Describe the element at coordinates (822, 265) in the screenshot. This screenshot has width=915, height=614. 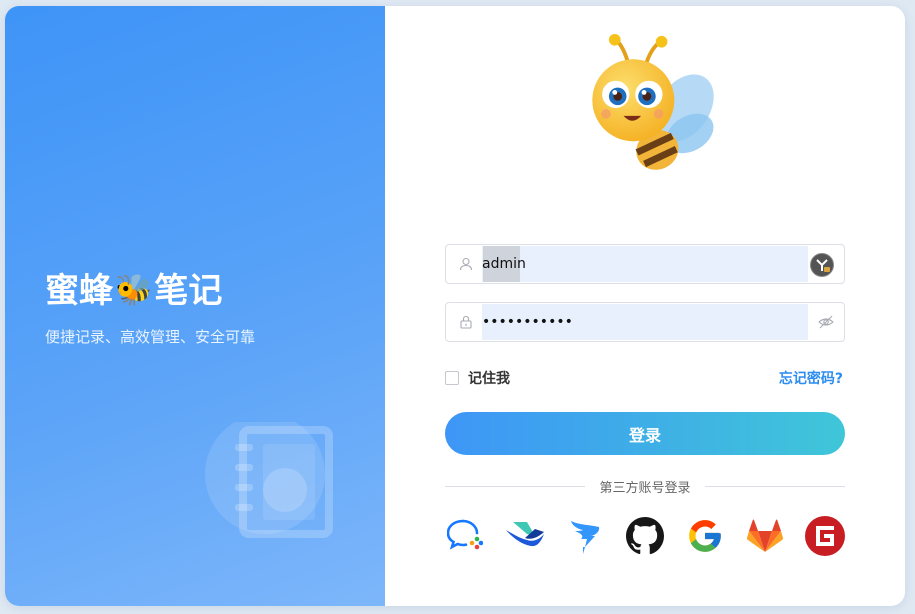
I see `password-manager-icon` at that location.